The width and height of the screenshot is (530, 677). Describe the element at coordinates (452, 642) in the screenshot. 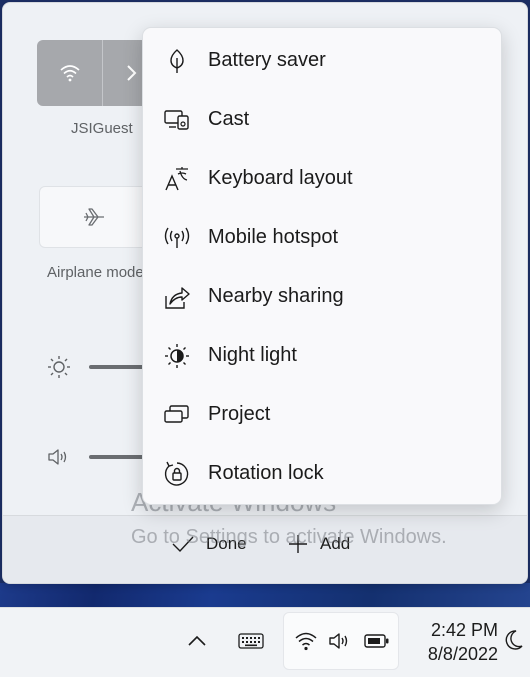

I see `taskbar-clock: 2:42 PM 8/8/2022` at that location.